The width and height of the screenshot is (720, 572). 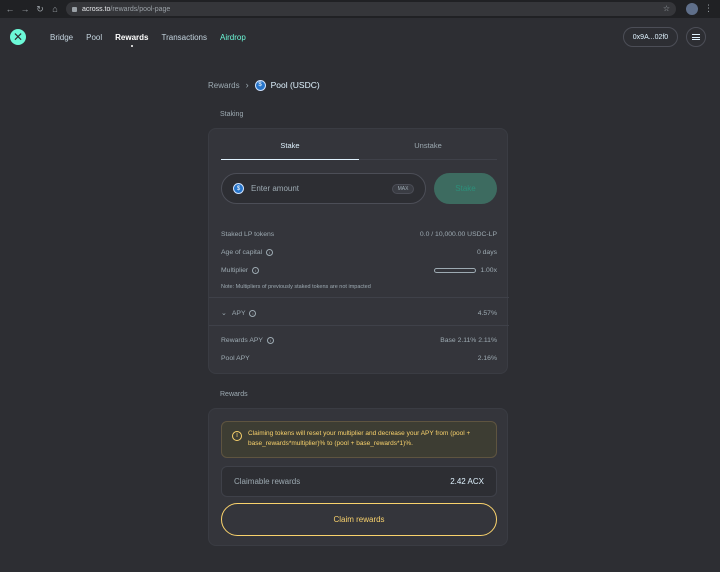 I want to click on breadcrumb-current: Pool (USDC), so click(x=295, y=85).